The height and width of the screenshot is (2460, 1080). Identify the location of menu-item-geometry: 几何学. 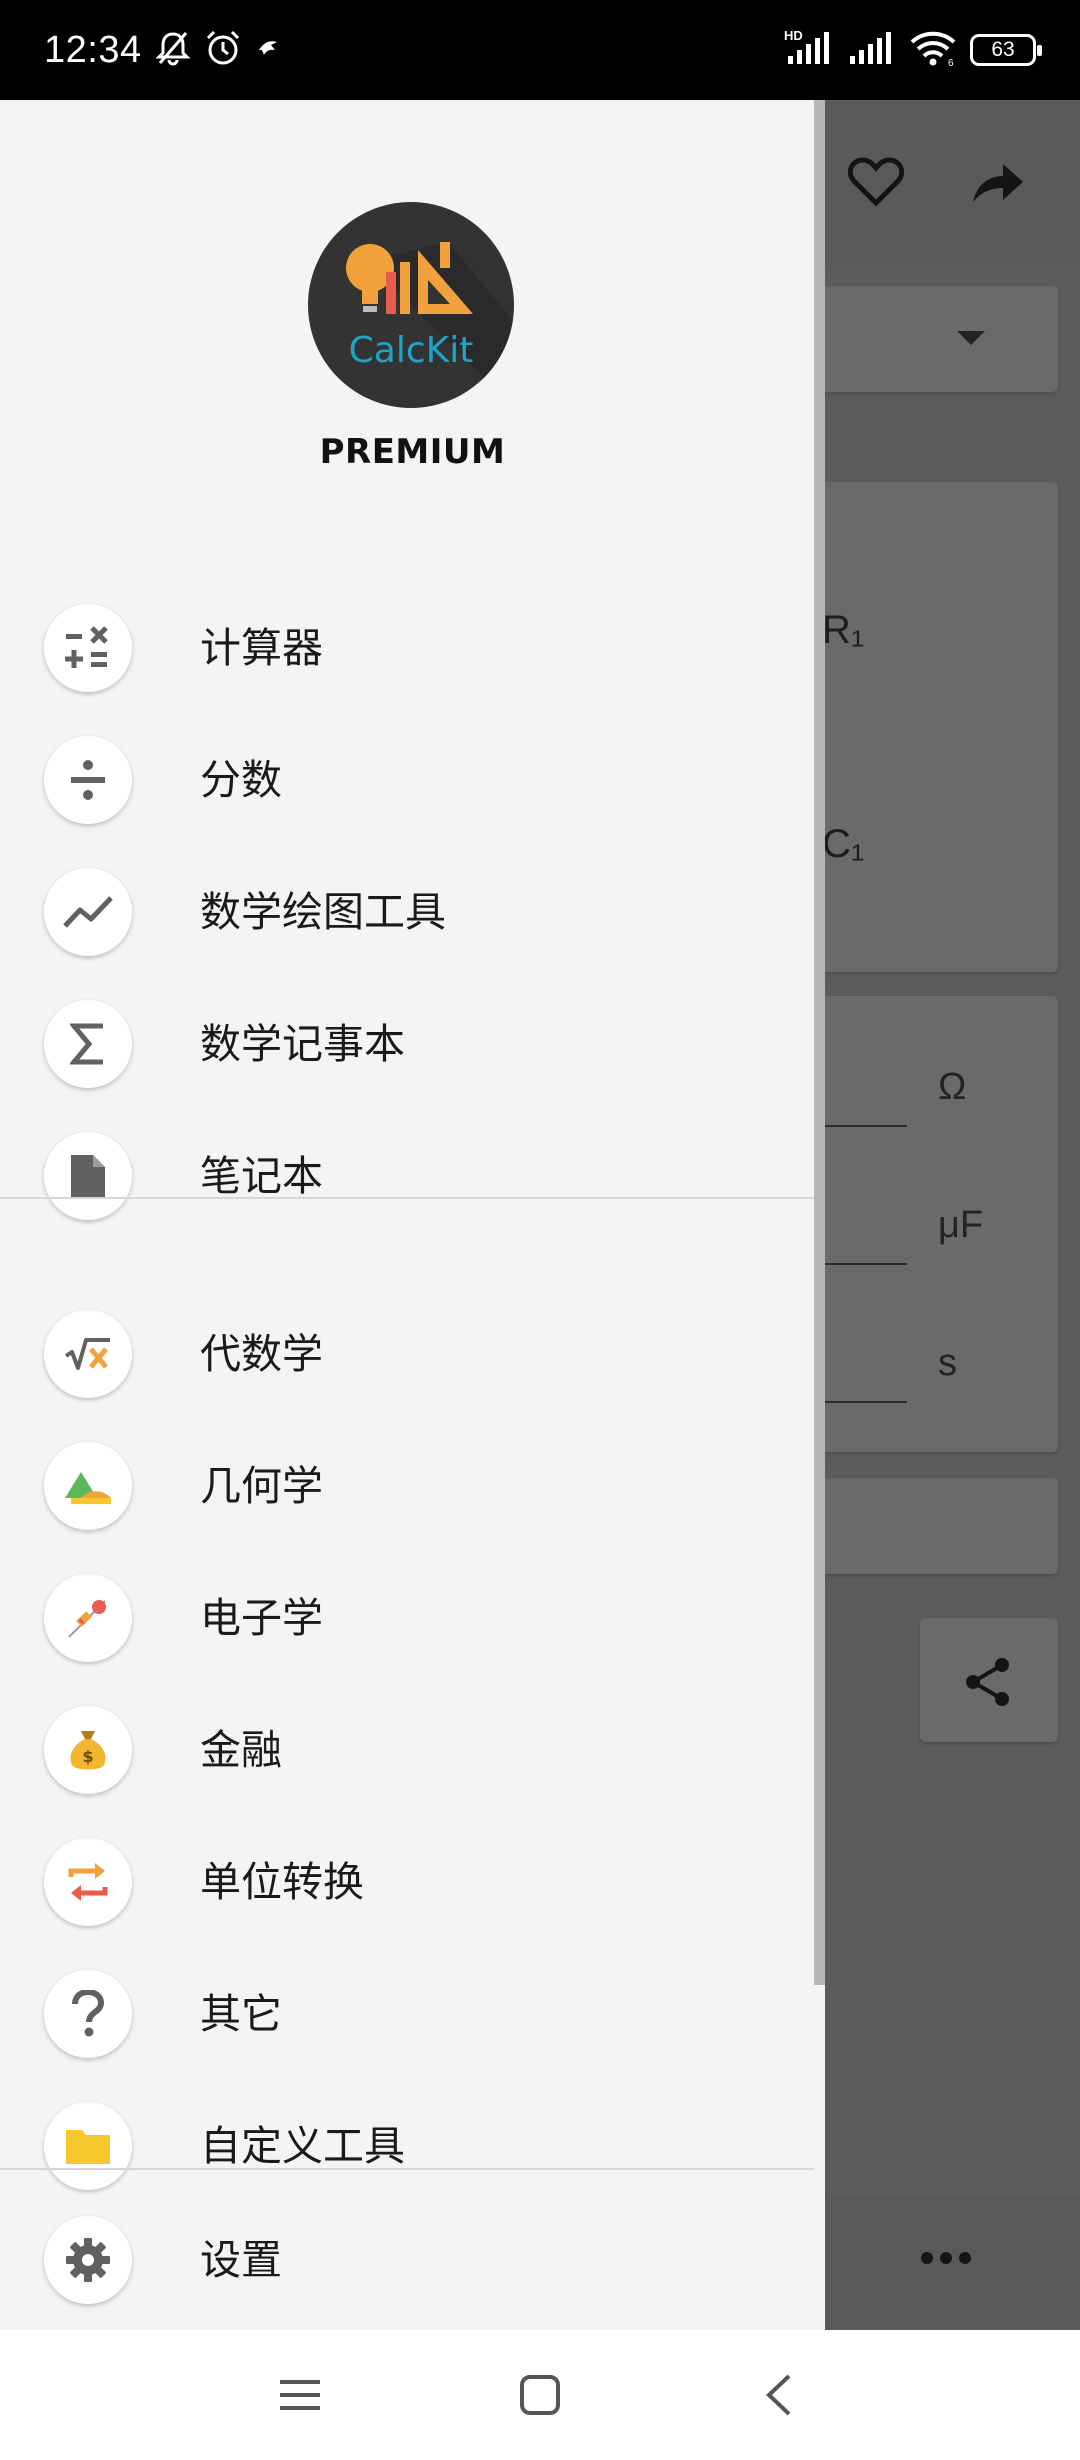
(407, 1486).